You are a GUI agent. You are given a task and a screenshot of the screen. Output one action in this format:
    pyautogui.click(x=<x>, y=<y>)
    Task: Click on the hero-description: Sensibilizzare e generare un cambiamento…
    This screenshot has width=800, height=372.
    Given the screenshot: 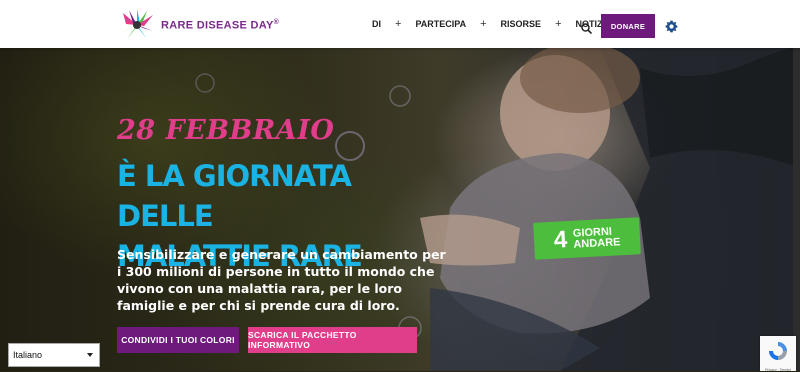 What is the action you would take?
    pyautogui.click(x=281, y=280)
    